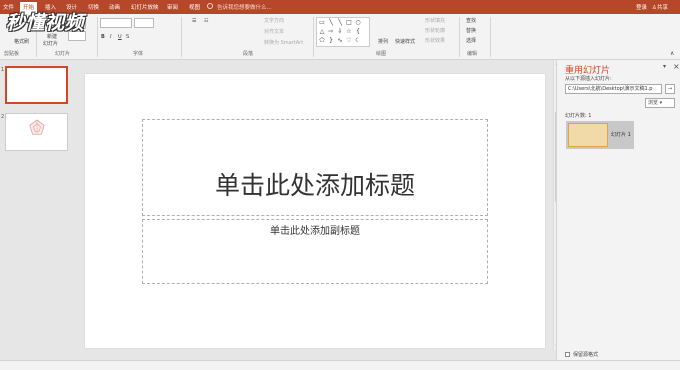 This screenshot has height=370, width=680. Describe the element at coordinates (315, 231) in the screenshot. I see `subtitle-placeholder-text: 单击此处添加副标题` at that location.